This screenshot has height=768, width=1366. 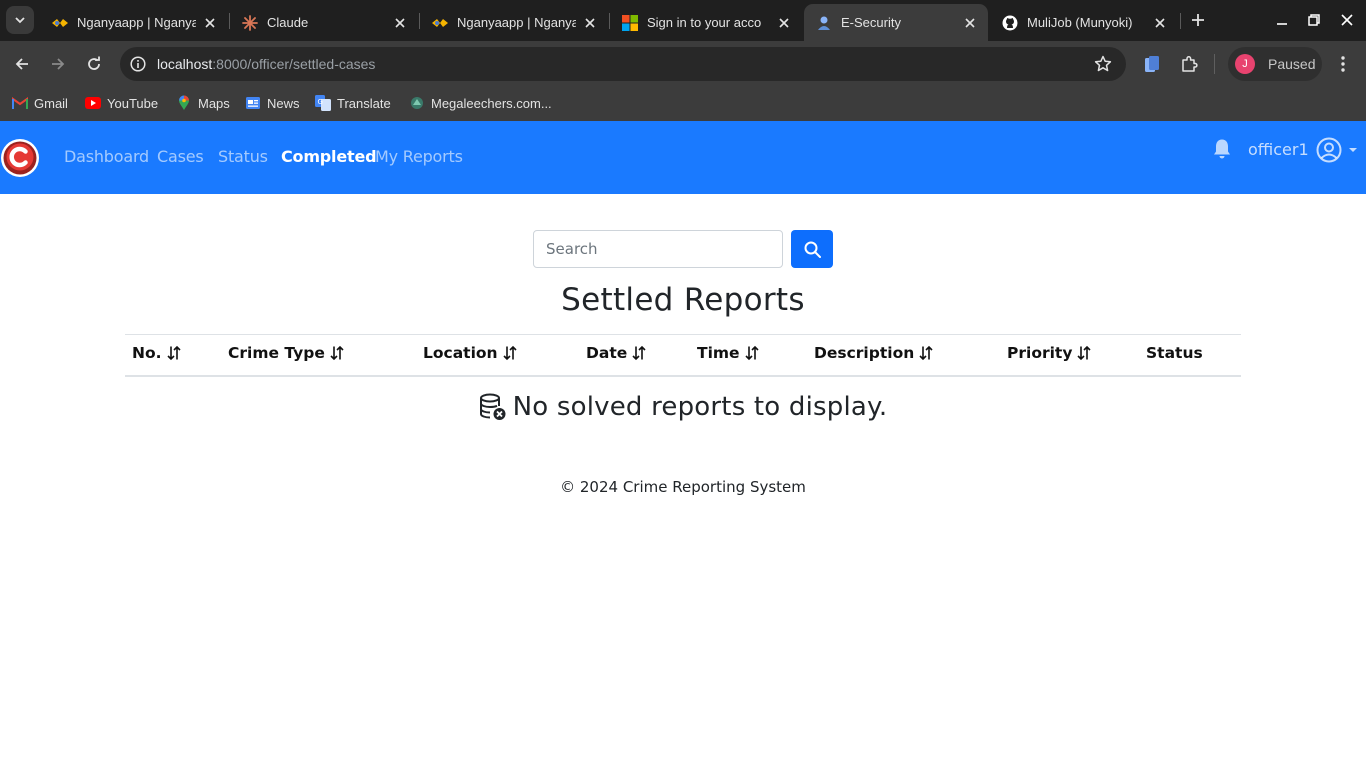 I want to click on browser-tab-4: Sign in to your acco, so click(x=706, y=22).